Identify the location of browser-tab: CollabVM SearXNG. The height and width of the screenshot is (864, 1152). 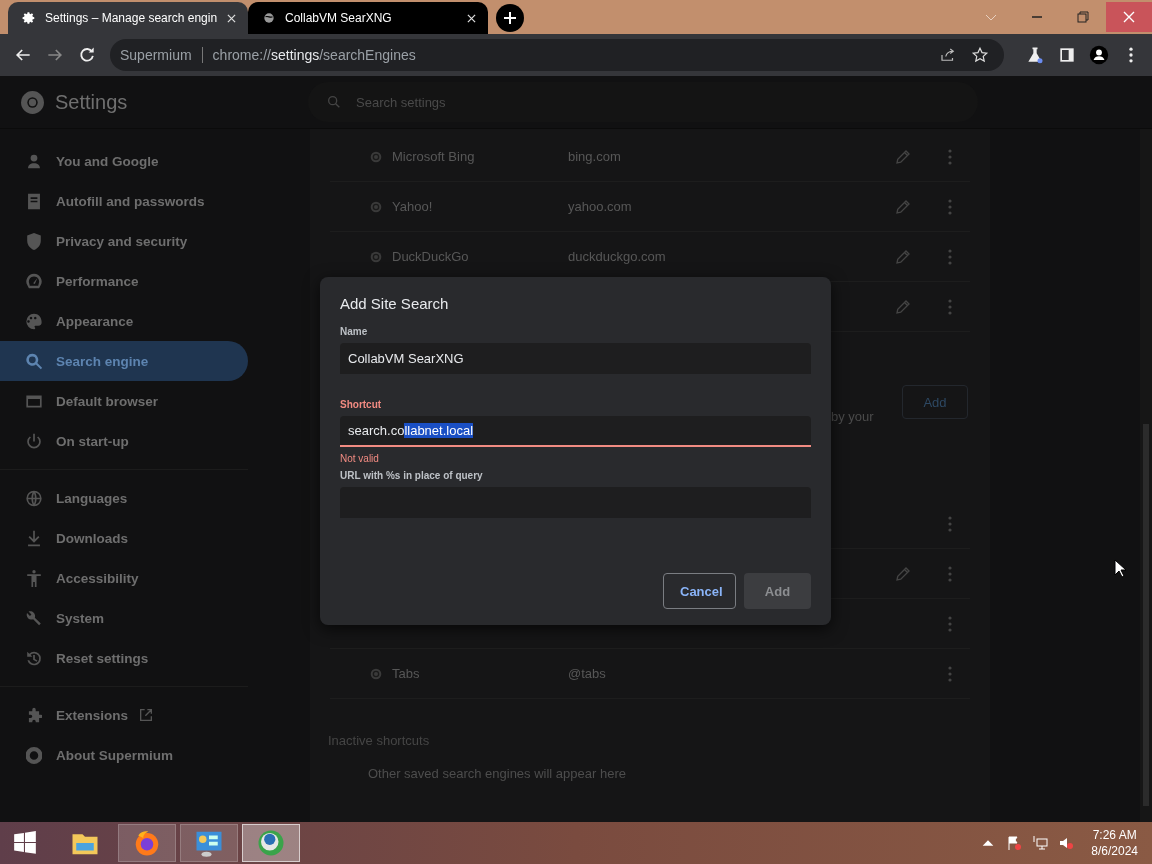
(368, 18).